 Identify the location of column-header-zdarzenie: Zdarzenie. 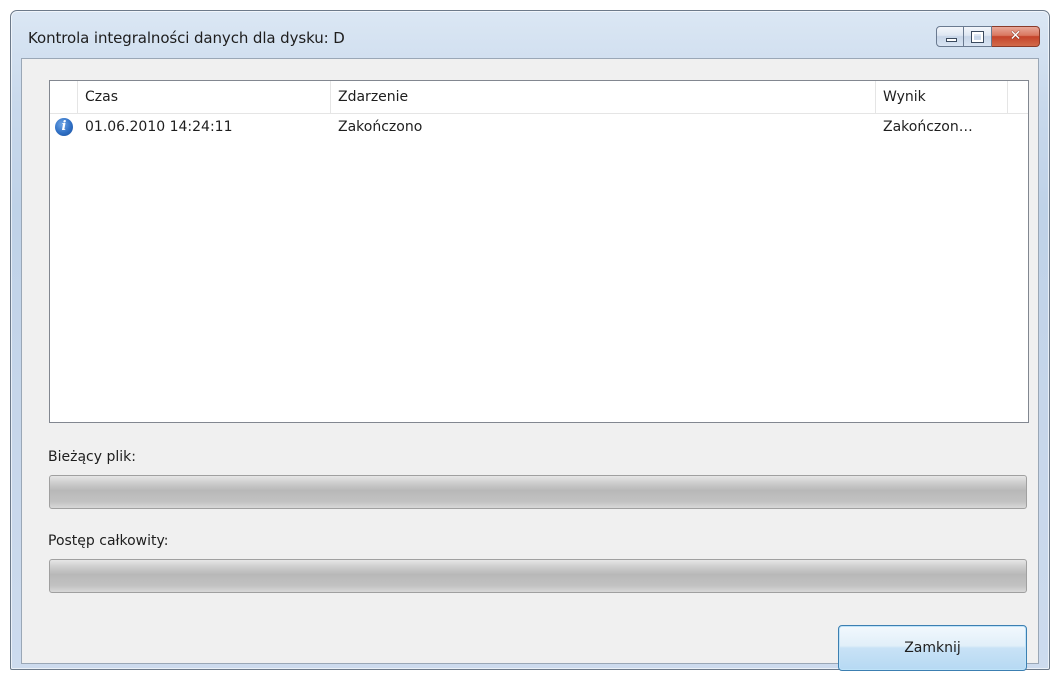
(603, 97).